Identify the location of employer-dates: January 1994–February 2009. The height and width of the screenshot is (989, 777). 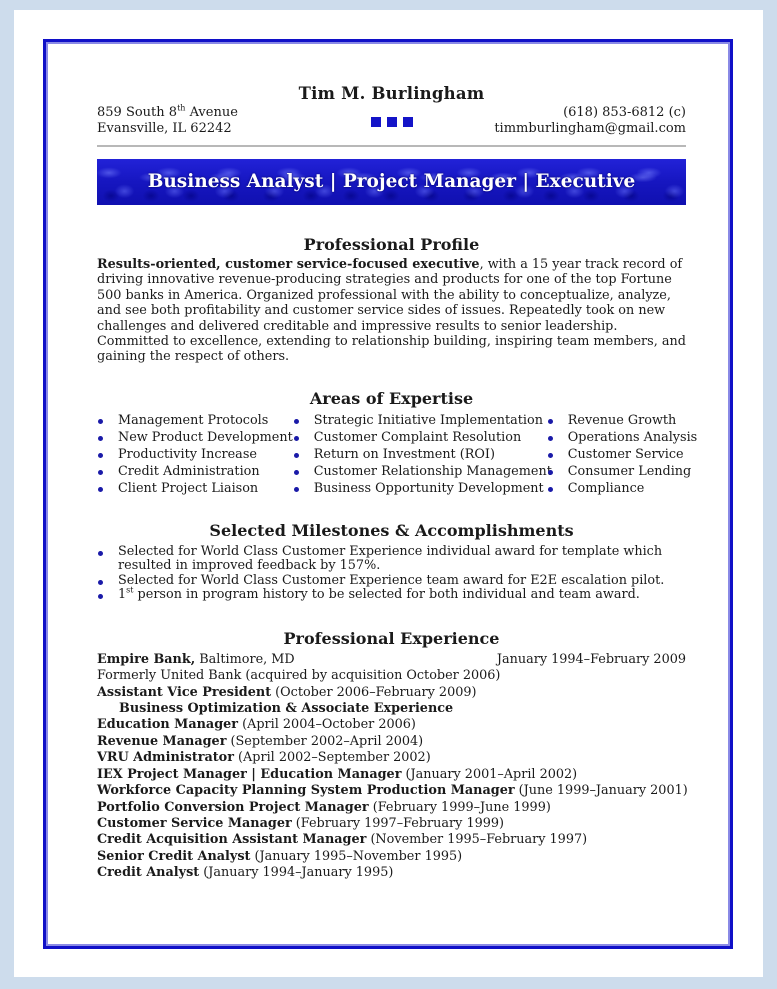
(591, 659).